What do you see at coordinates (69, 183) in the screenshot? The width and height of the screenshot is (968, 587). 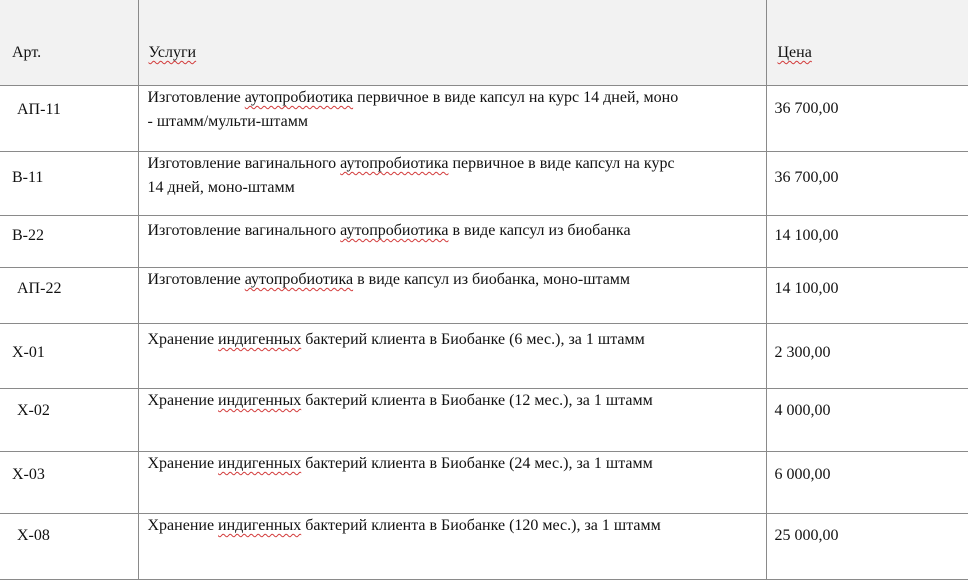 I see `art-cell: В-11` at bounding box center [69, 183].